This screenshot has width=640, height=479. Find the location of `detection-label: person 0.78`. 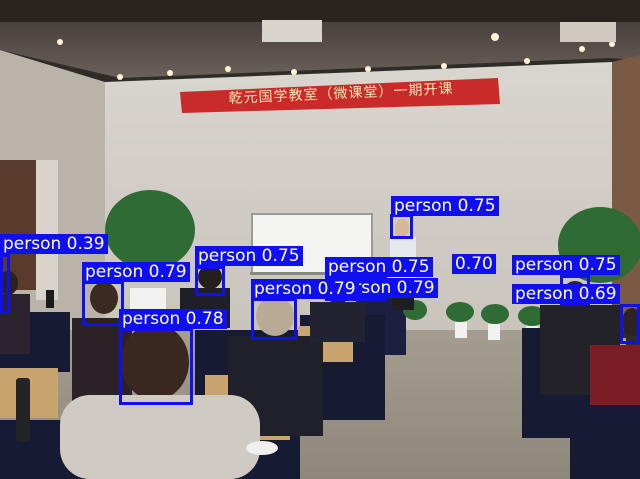

detection-label: person 0.78 is located at coordinates (173, 319).